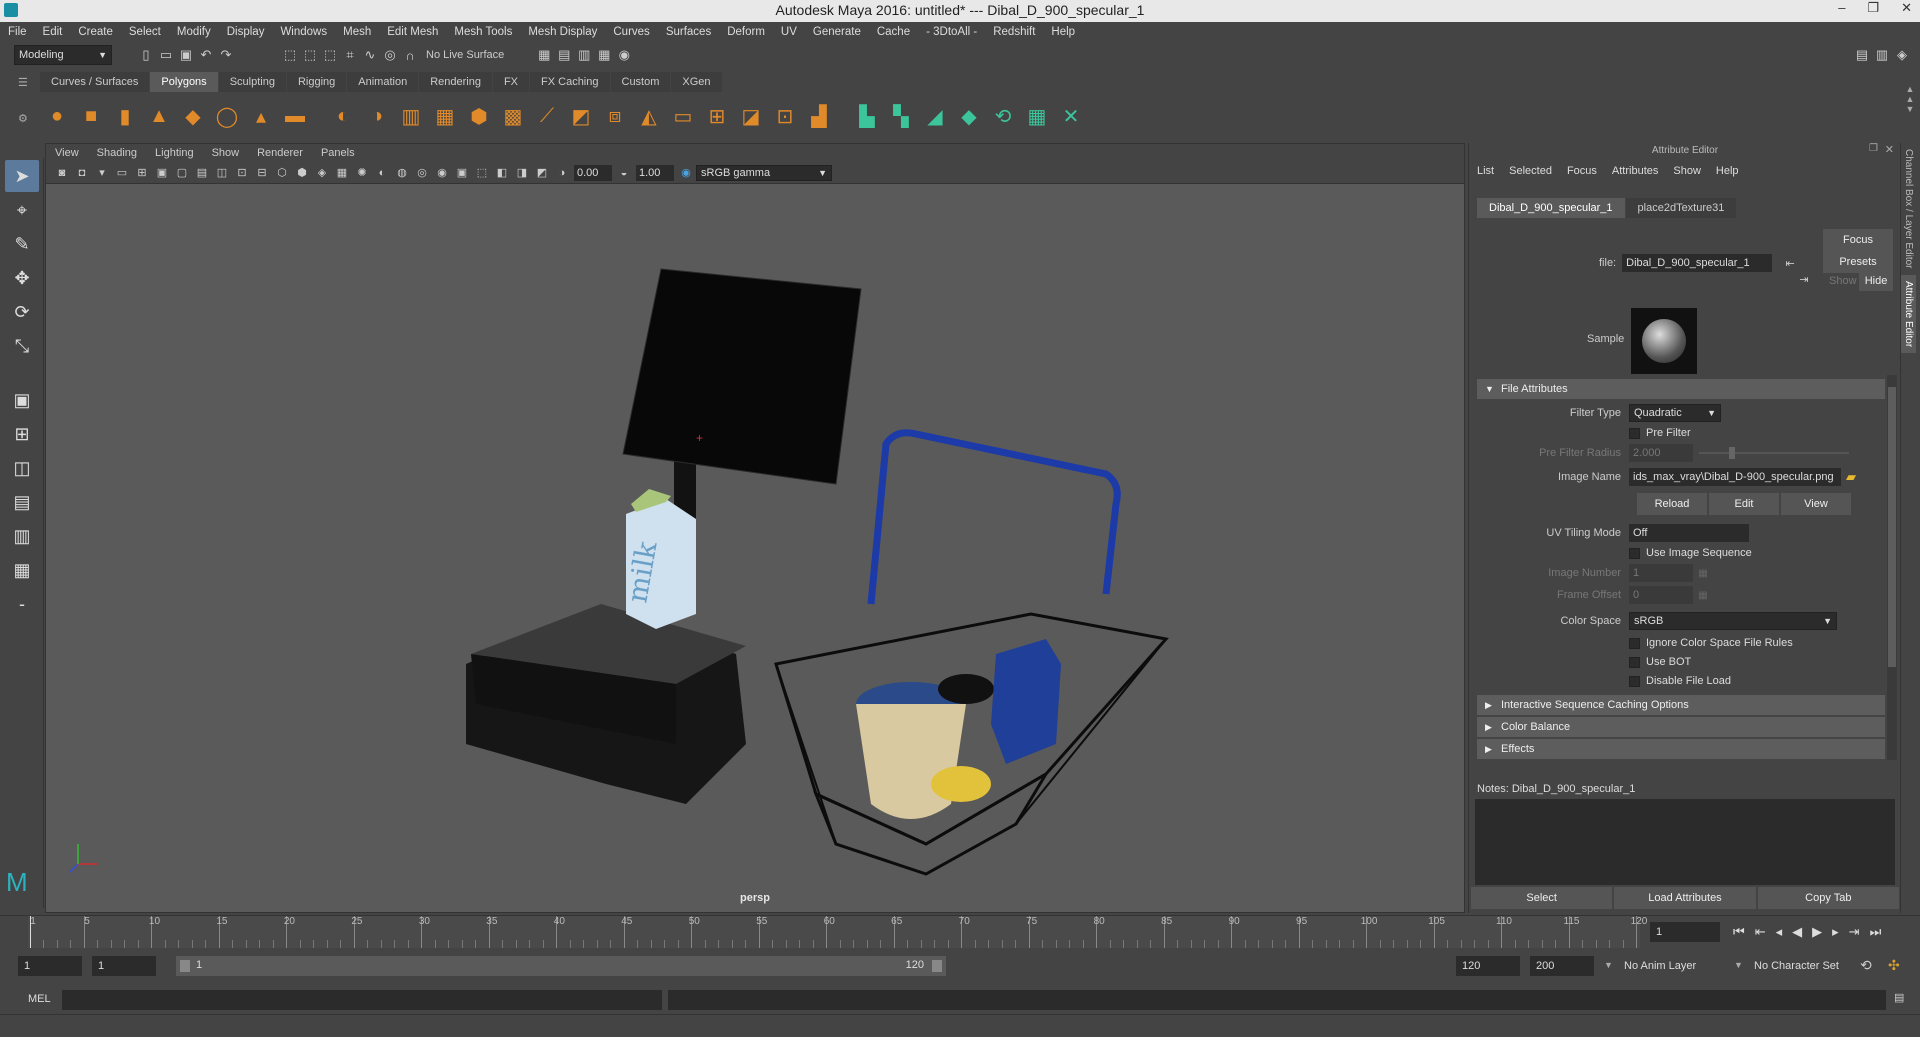 The image size is (1920, 1037). What do you see at coordinates (1687, 171) in the screenshot?
I see `ae-menu-show: Show` at bounding box center [1687, 171].